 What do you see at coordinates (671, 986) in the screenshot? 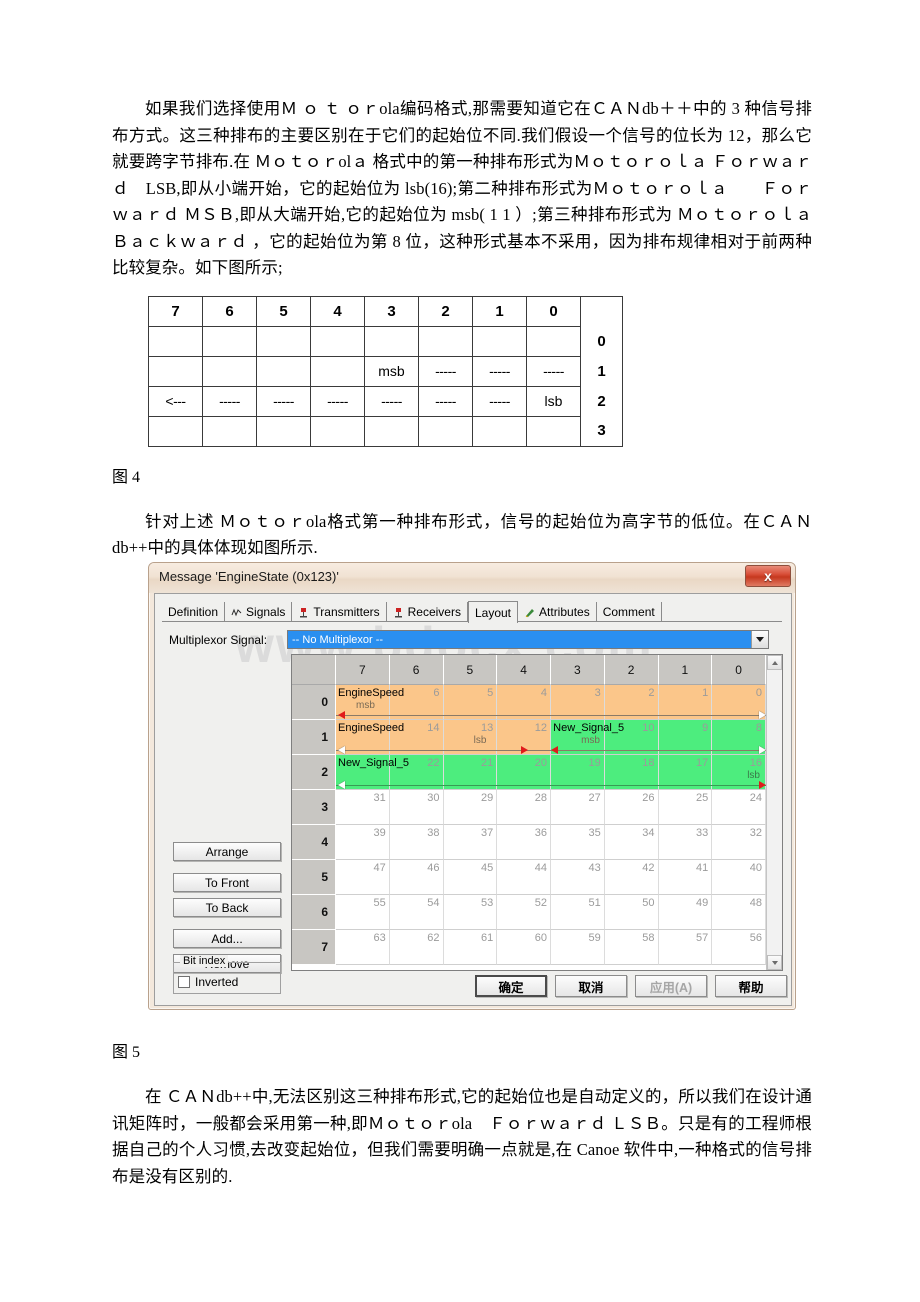
I see `apply-button: 应用(A)` at bounding box center [671, 986].